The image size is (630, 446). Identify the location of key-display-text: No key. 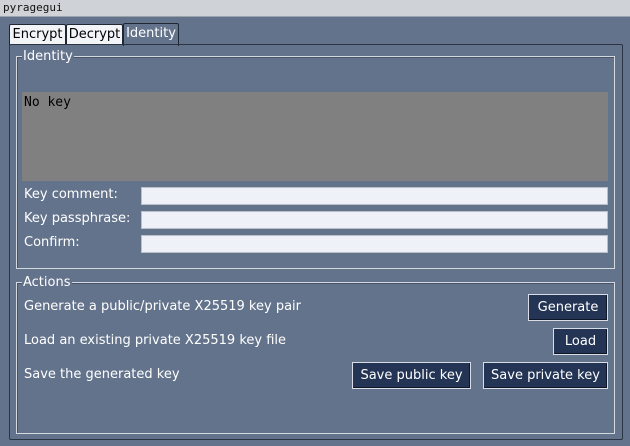
(47, 102).